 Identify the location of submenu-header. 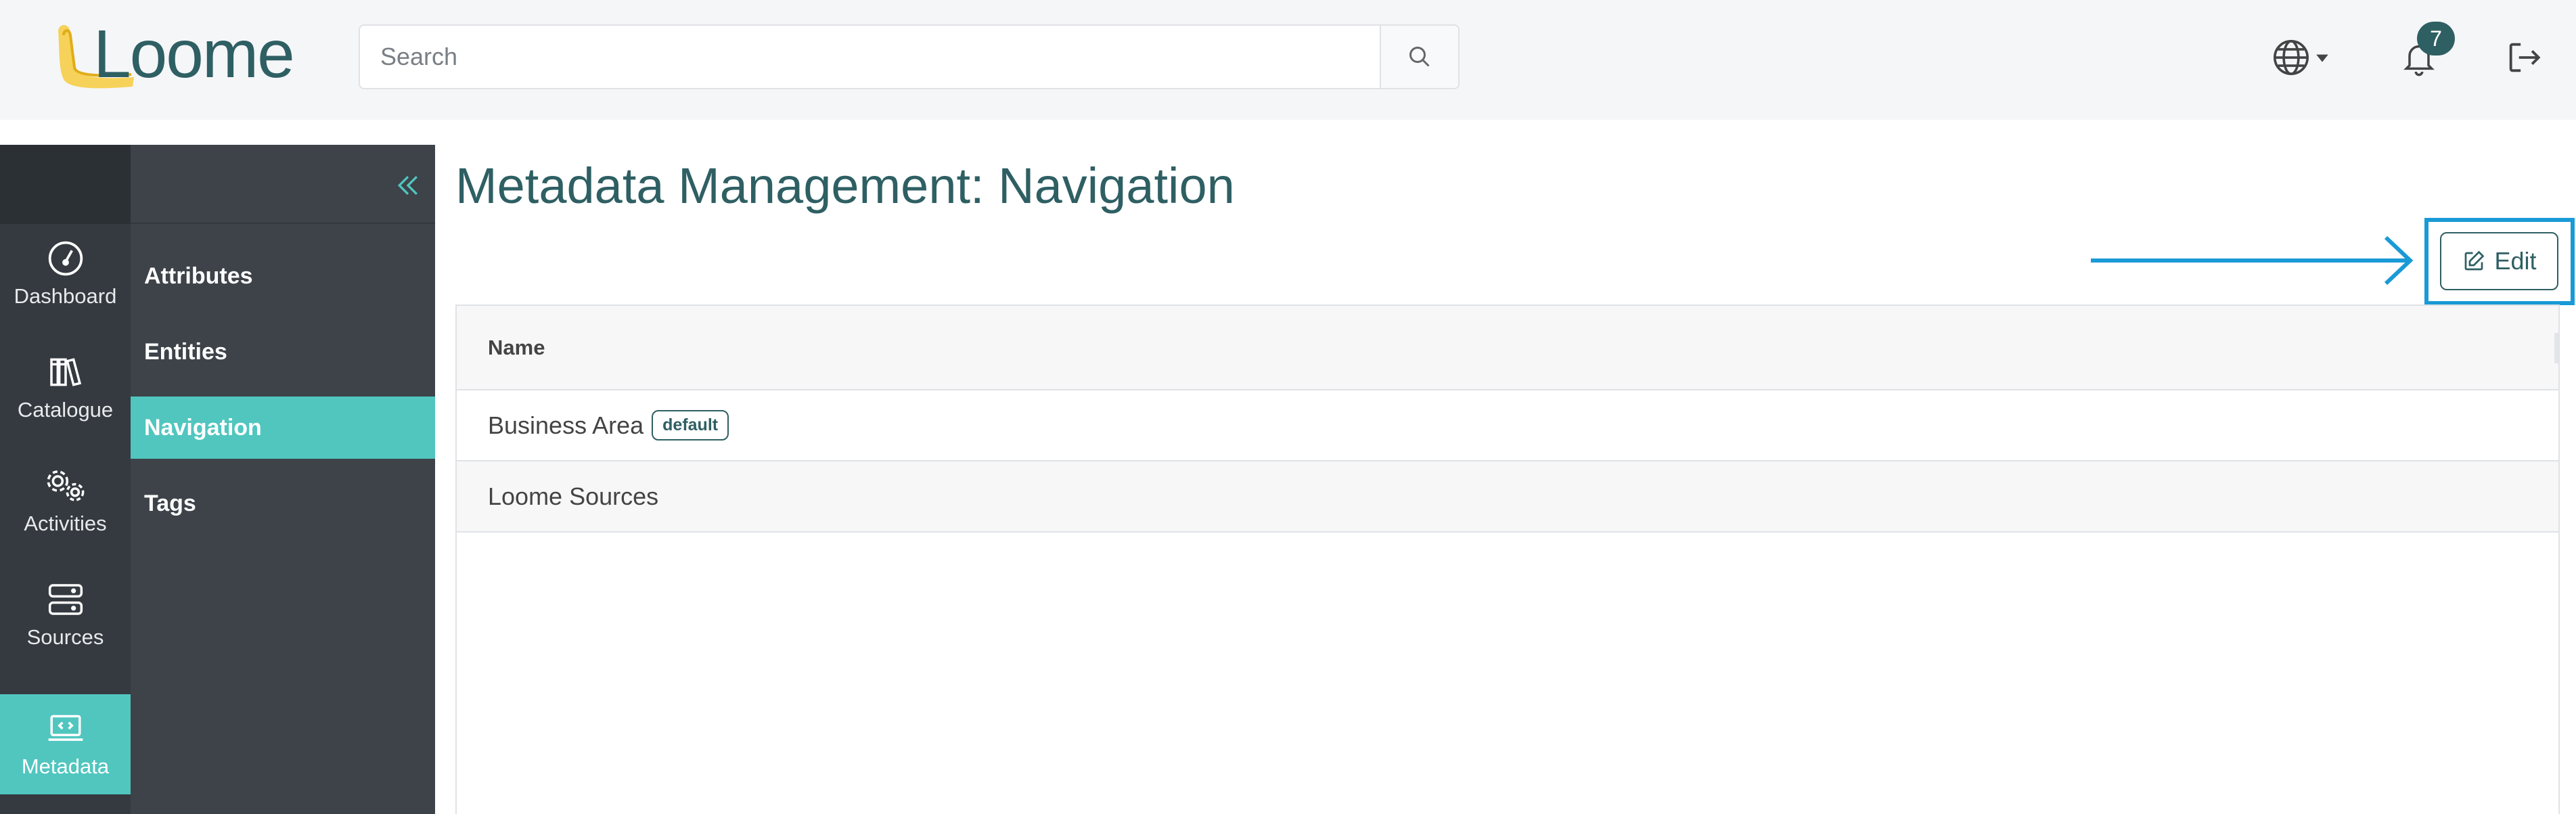
(283, 184).